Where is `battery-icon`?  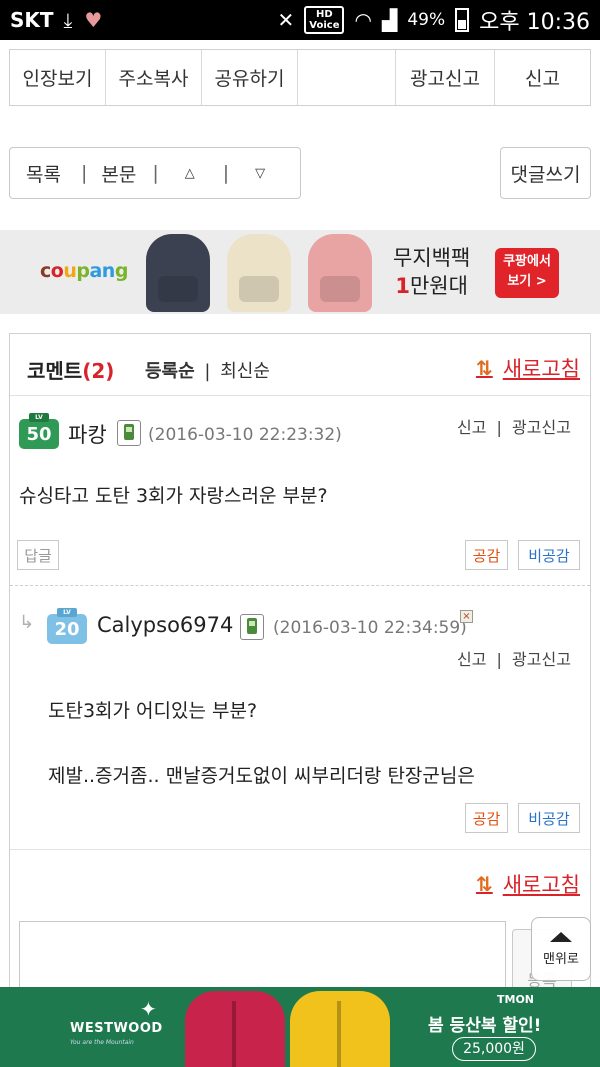 battery-icon is located at coordinates (462, 20).